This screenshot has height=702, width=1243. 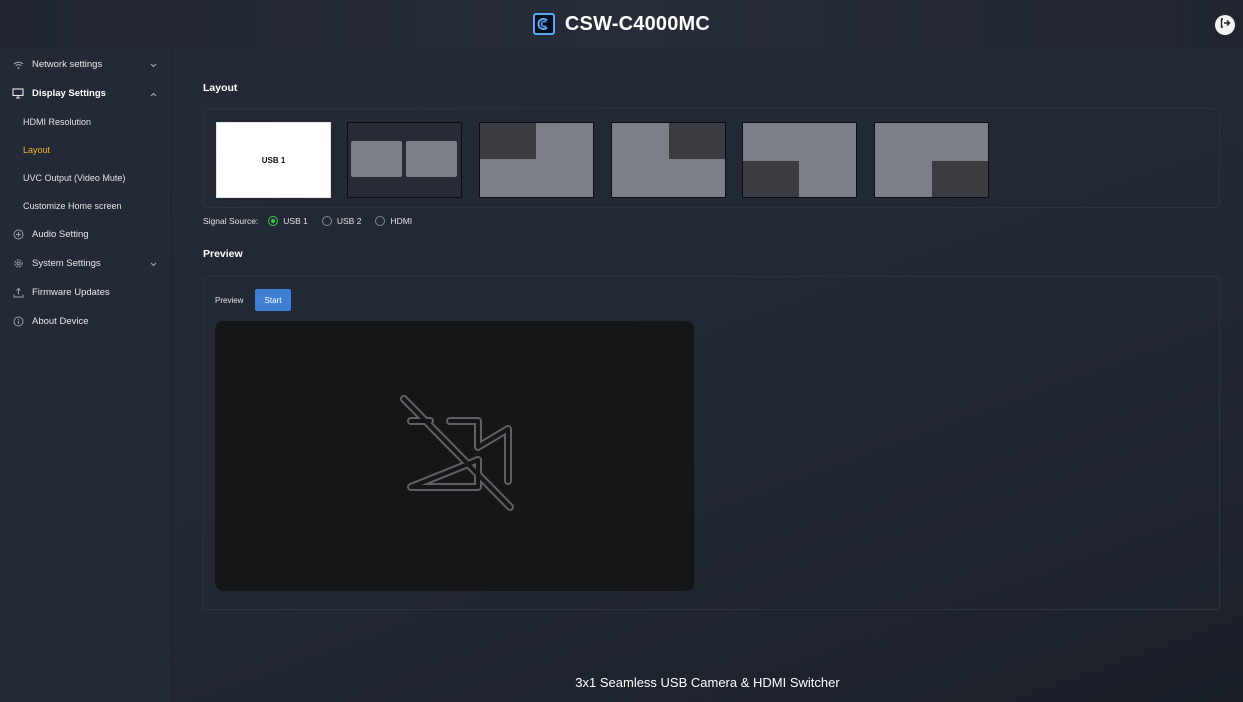 What do you see at coordinates (536, 160) in the screenshot?
I see `layout-option-pip-top-left` at bounding box center [536, 160].